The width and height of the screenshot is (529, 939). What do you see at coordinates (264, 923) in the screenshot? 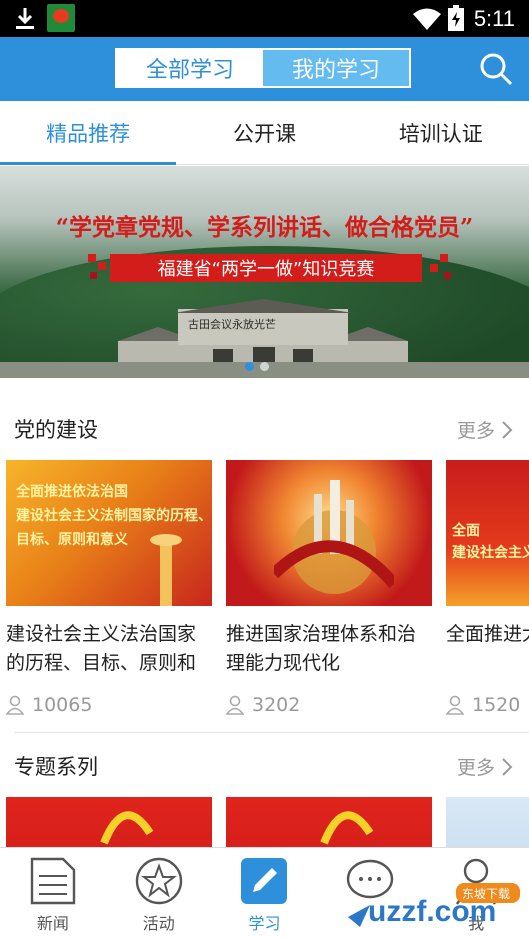
I see `nav-label: 学习` at bounding box center [264, 923].